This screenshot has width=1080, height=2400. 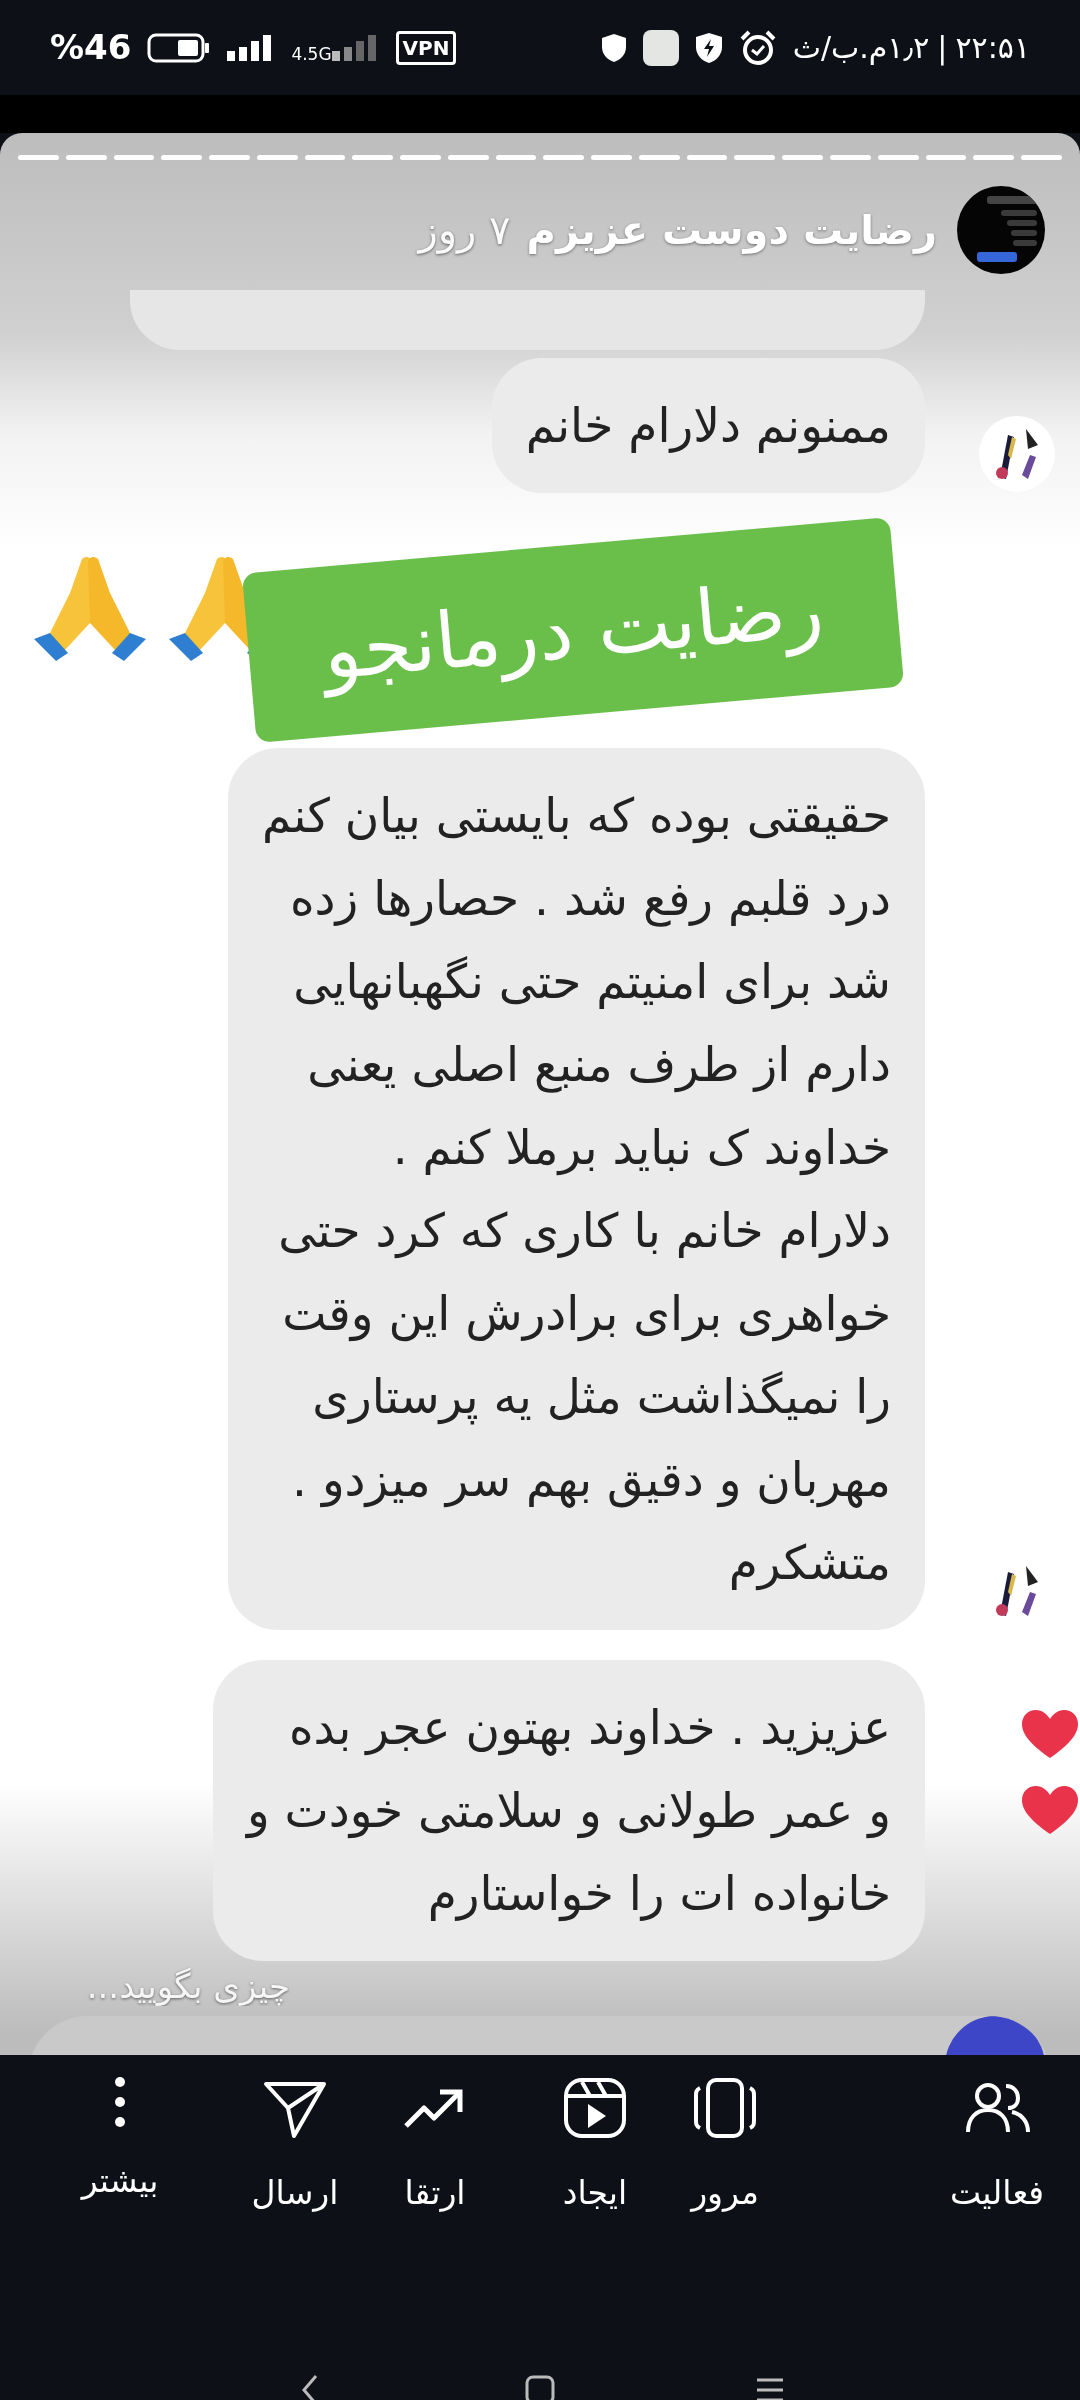 I want to click on battery-icon, so click(x=179, y=47).